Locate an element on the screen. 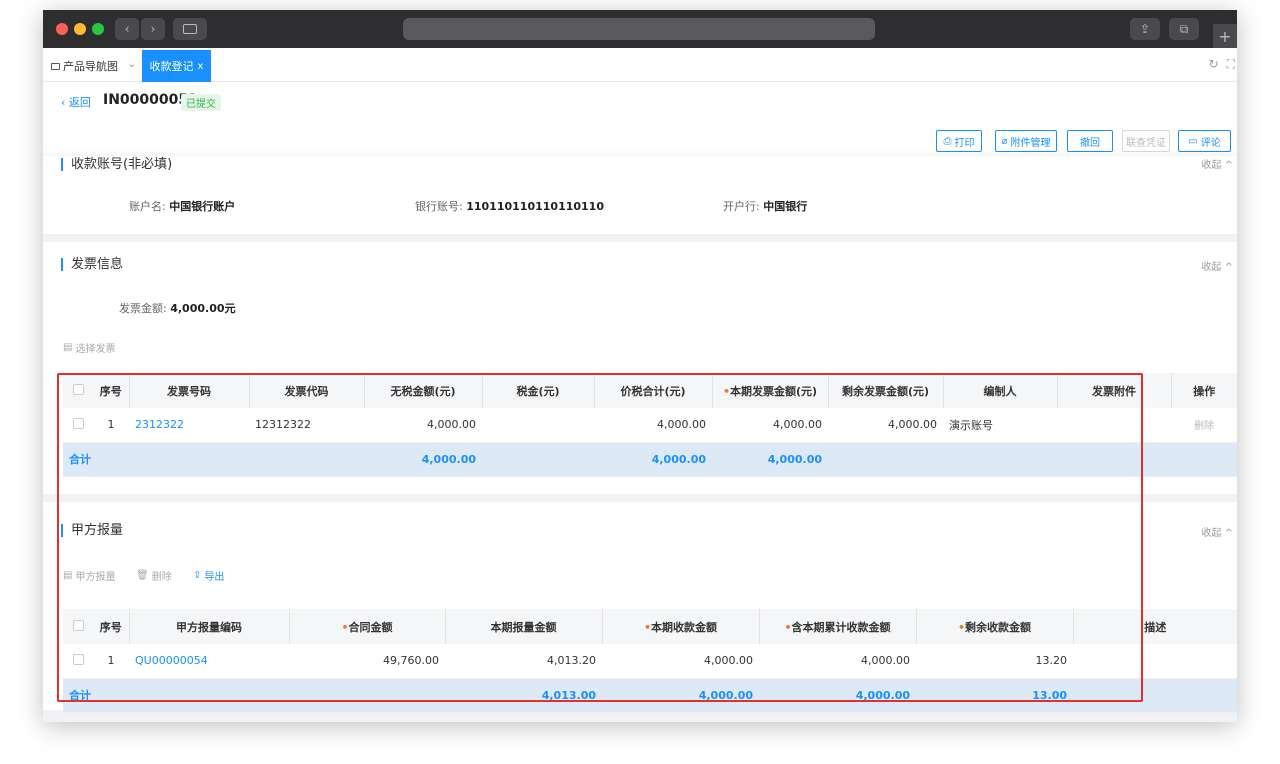 This screenshot has width=1280, height=764. tab-payment-register: 收款登记 x is located at coordinates (176, 66).